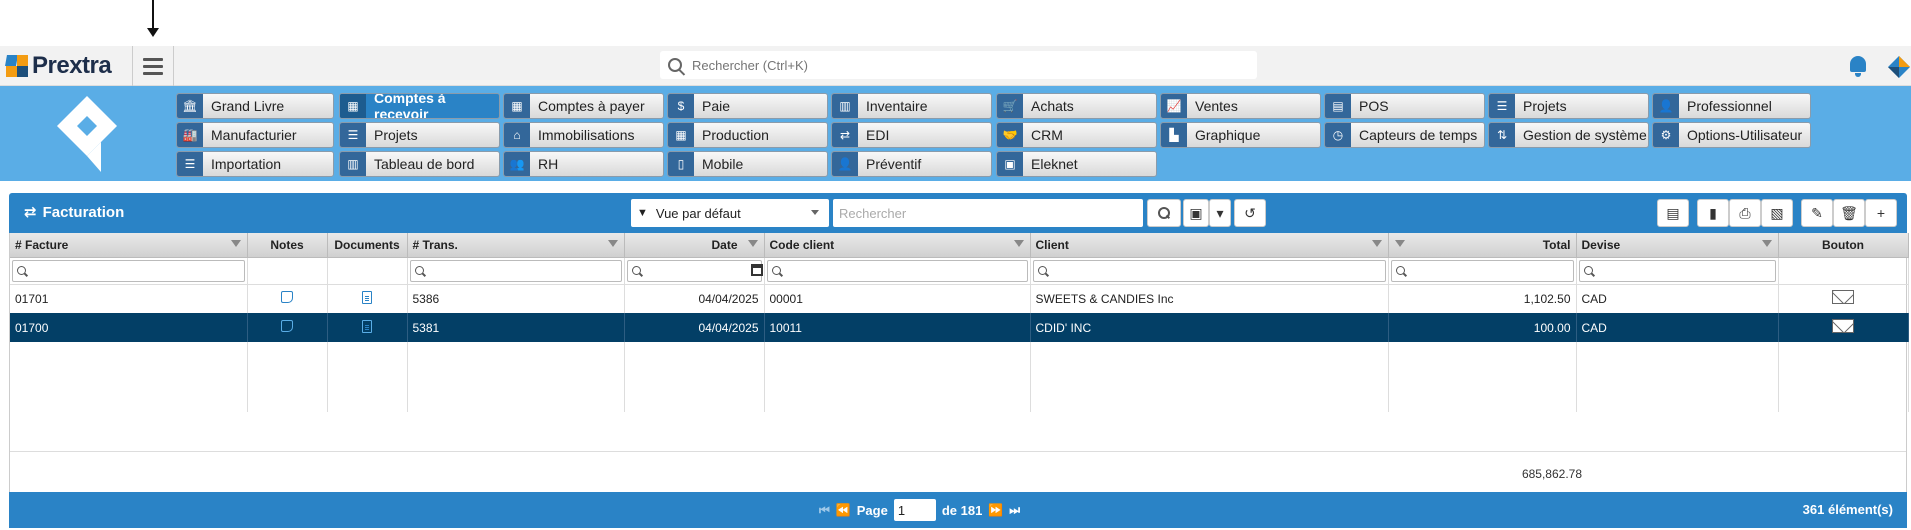 The image size is (1911, 530). I want to click on module-button: ▦ Comptes à payer, so click(583, 106).